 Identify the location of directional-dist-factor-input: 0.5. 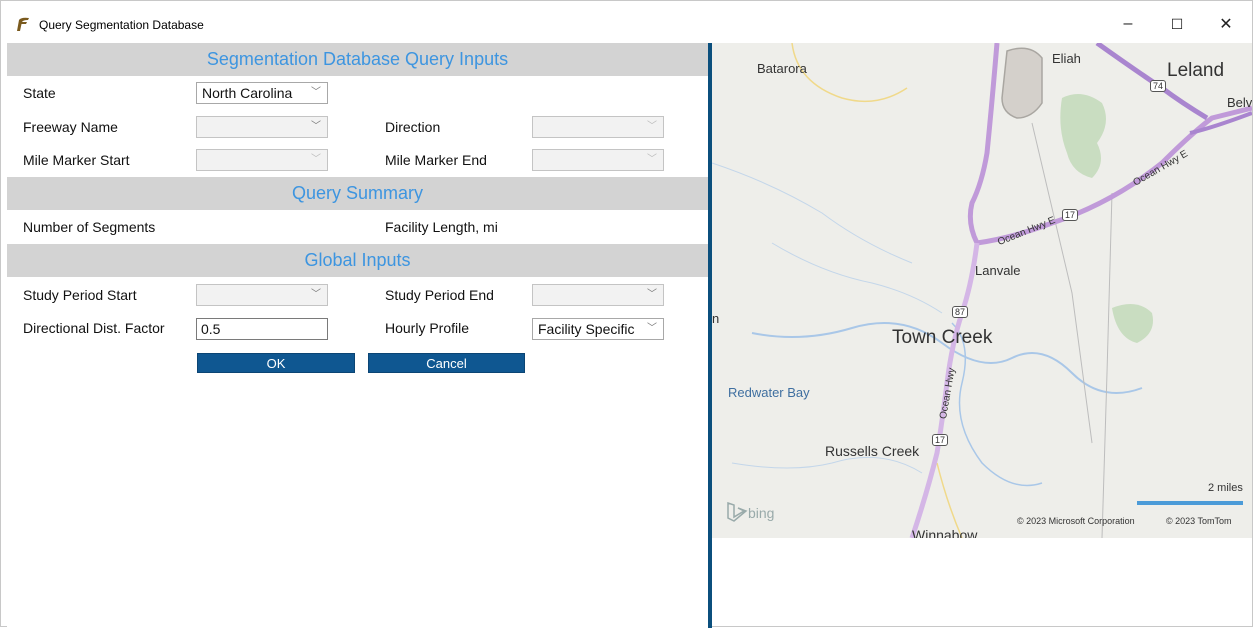
(262, 329).